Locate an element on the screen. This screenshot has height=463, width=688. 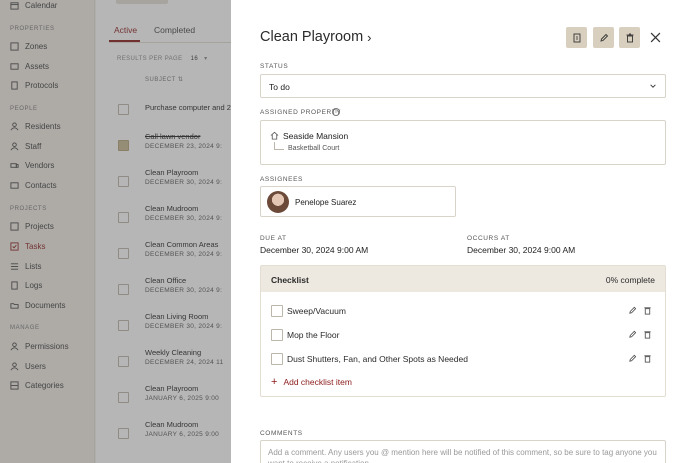
property-name: Seaside Mansion is located at coordinates (316, 136).